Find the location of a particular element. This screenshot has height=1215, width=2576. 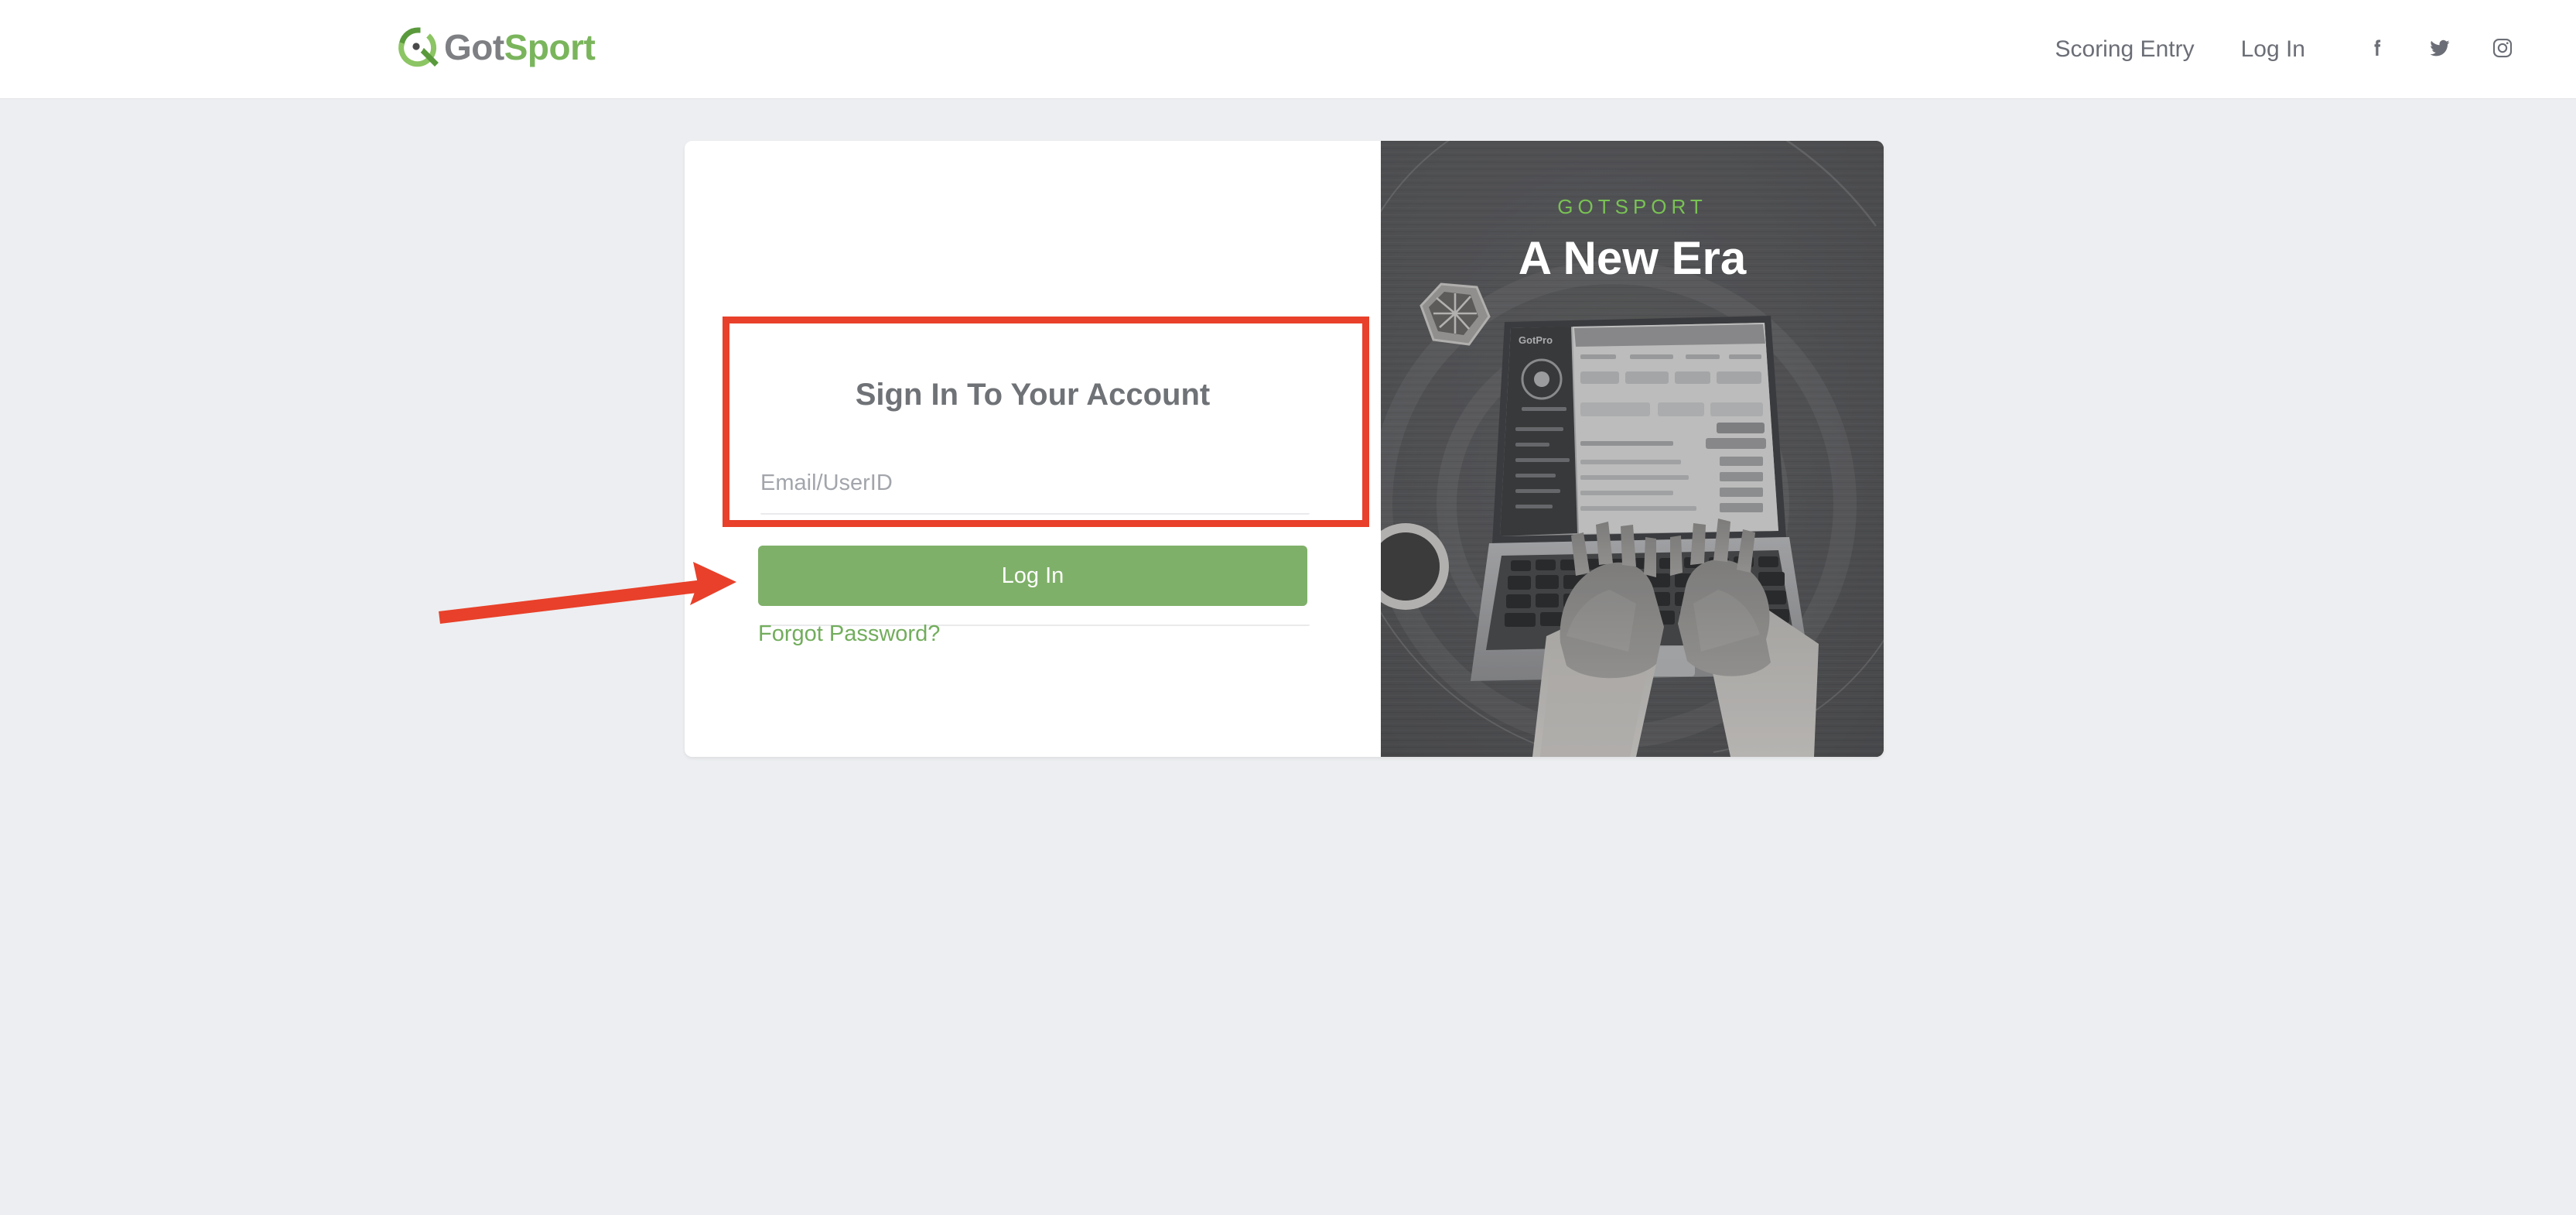

page-title: Sign In To Your Account is located at coordinates (1033, 395).